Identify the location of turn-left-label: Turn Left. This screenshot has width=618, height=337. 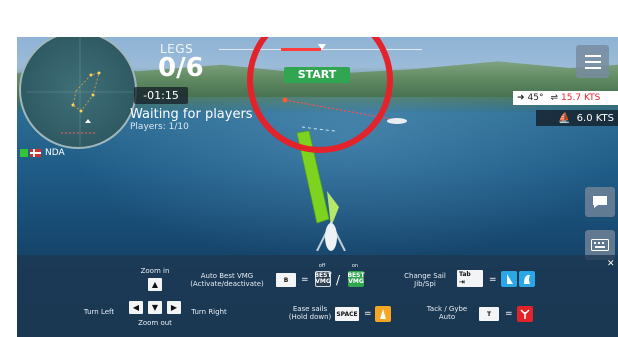
(99, 312).